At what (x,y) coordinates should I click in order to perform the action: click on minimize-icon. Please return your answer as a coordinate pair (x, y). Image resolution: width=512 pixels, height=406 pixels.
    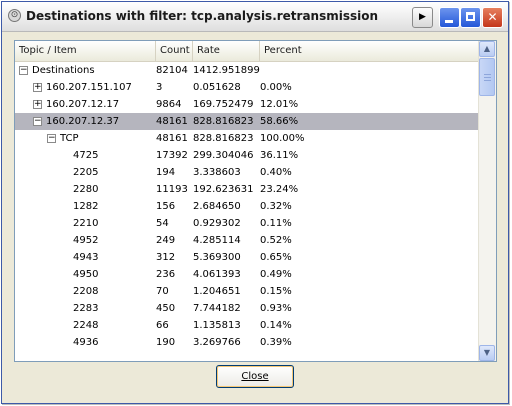
    Looking at the image, I should click on (449, 21).